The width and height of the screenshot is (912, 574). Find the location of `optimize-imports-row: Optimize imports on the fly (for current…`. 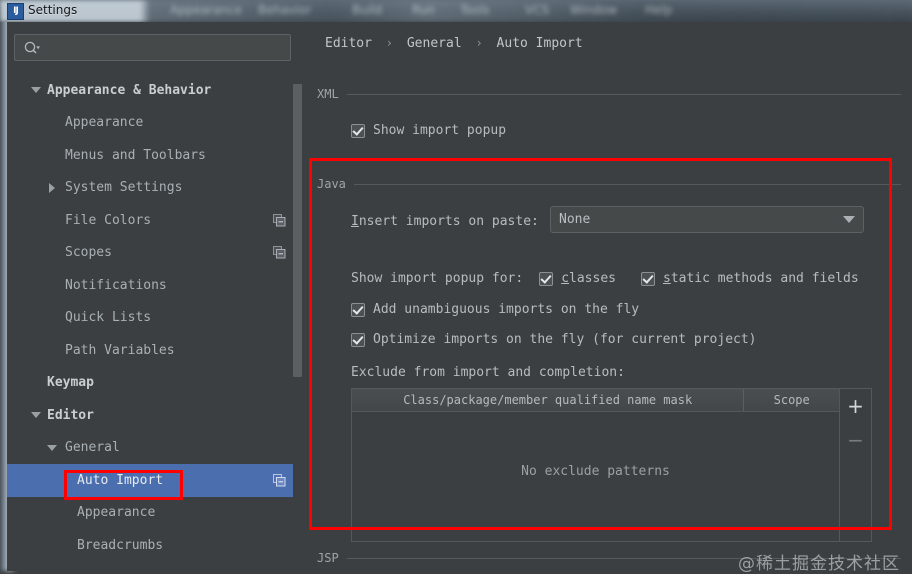

optimize-imports-row: Optimize imports on the fly (for current… is located at coordinates (554, 339).